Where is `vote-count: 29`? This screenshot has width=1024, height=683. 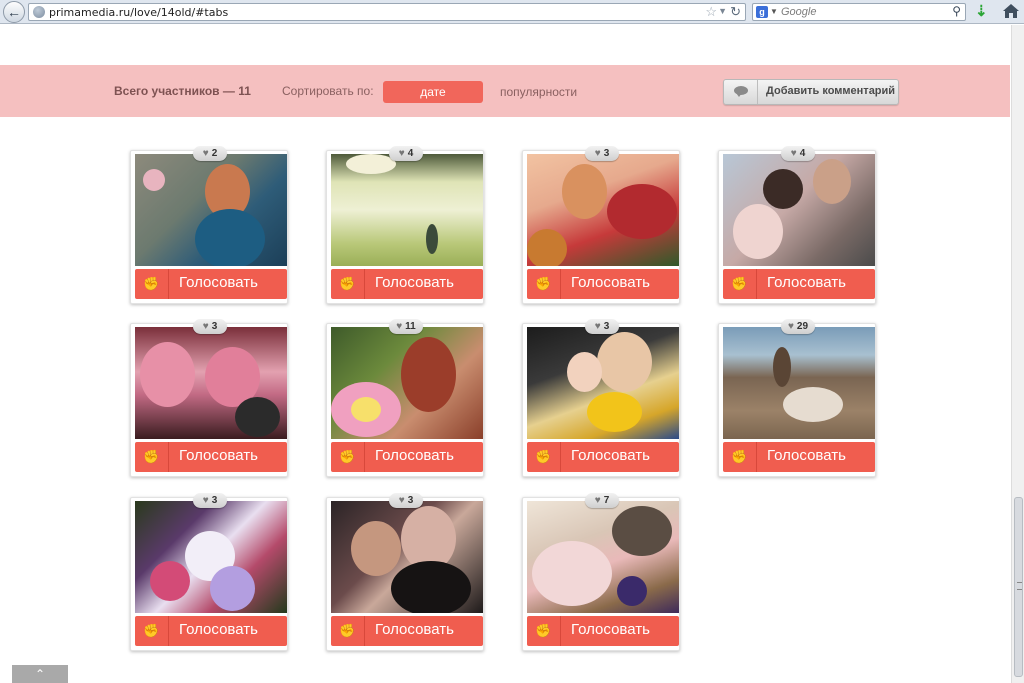 vote-count: 29 is located at coordinates (802, 326).